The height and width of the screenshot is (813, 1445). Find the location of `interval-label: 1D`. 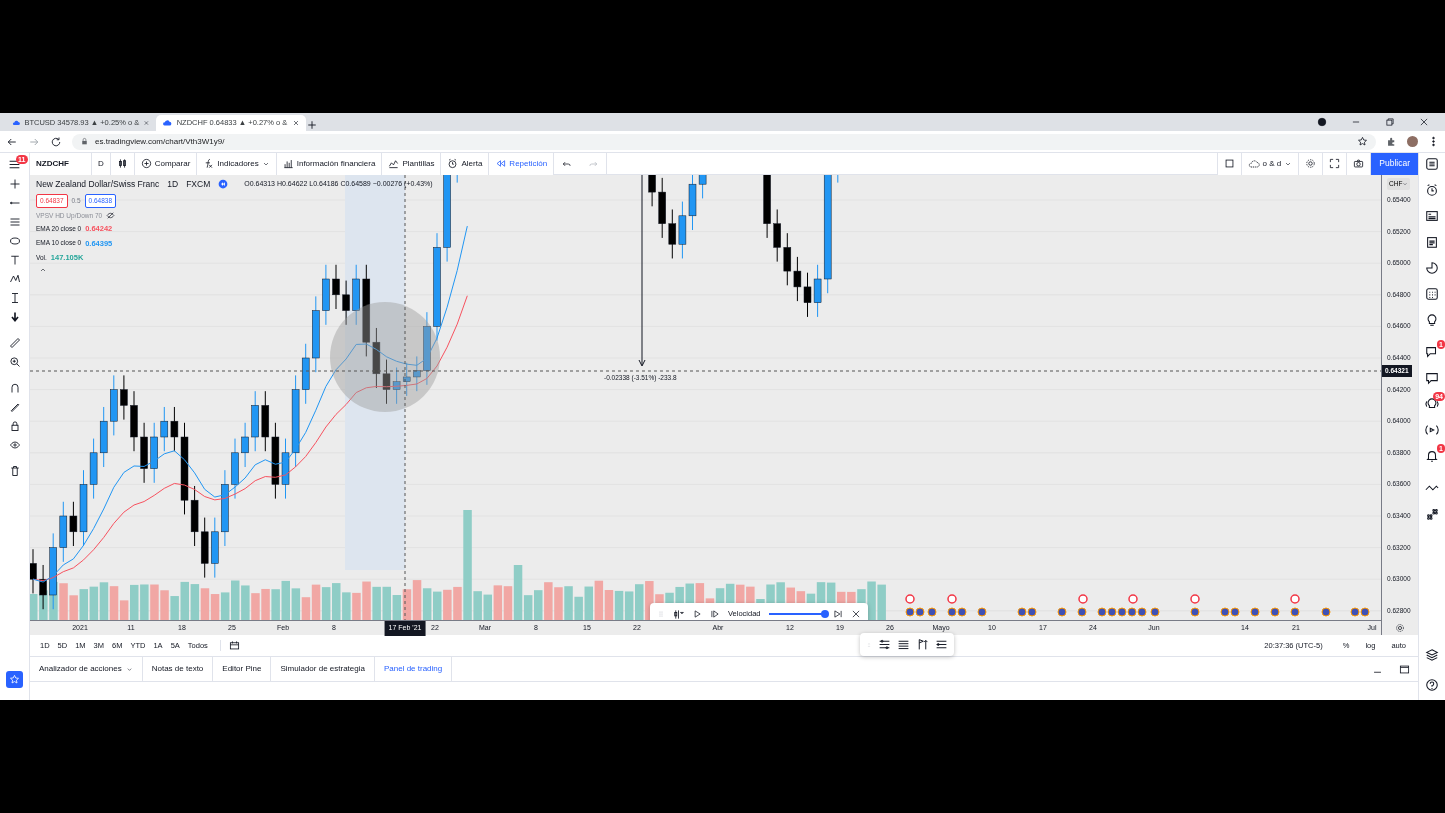

interval-label: 1D is located at coordinates (173, 184).